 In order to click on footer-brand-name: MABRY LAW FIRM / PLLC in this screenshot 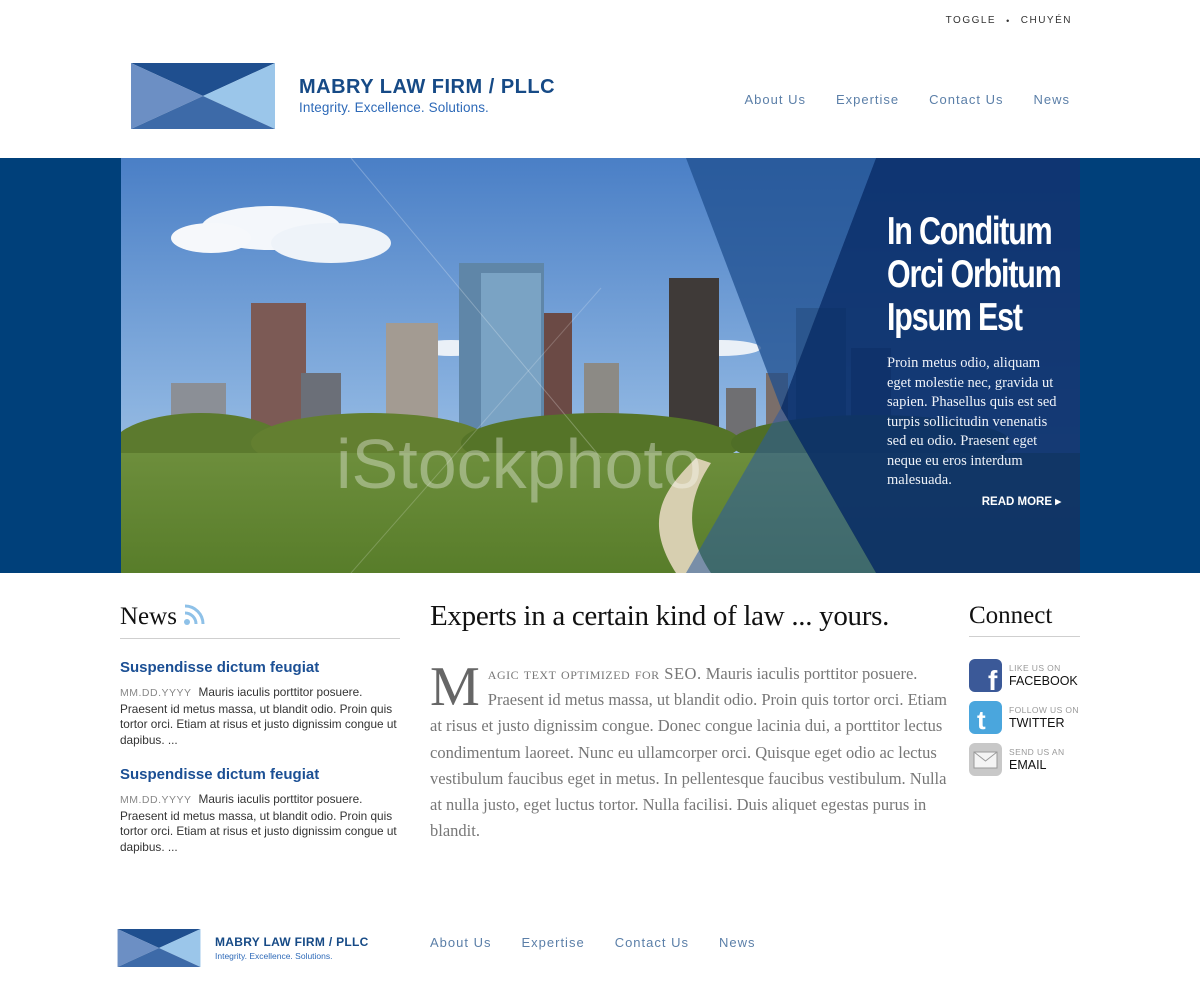, I will do `click(292, 942)`.